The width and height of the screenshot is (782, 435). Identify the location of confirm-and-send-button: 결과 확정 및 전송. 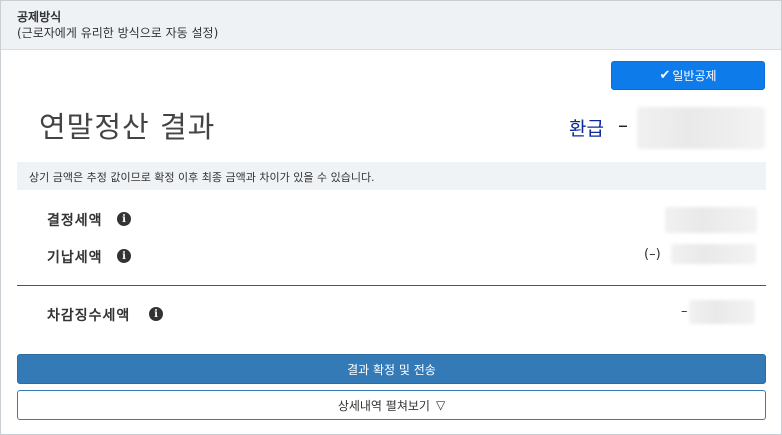
(391, 369).